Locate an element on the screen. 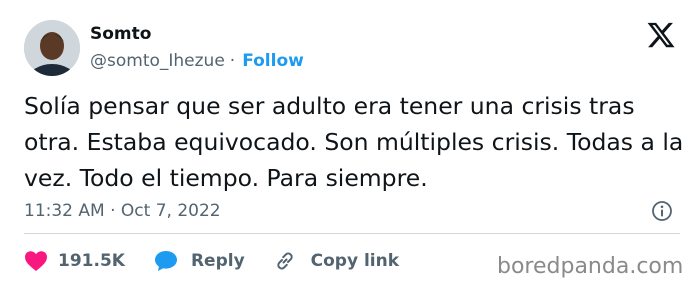 This screenshot has height=288, width=700. tweet-timestamp: 11:32 AM · Oct 7, 2022 is located at coordinates (122, 211).